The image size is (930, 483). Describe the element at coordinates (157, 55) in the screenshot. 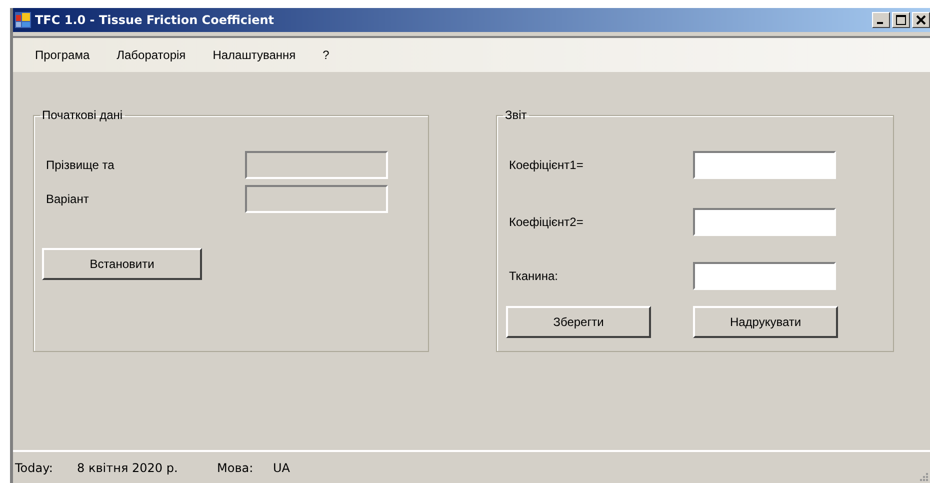

I see `menu-item: Лабораторія` at that location.